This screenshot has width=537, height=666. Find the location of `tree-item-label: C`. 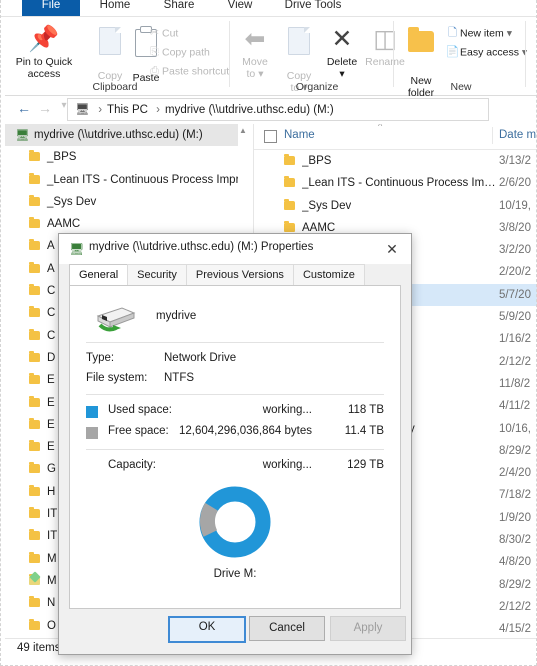

tree-item-label: C is located at coordinates (51, 291).